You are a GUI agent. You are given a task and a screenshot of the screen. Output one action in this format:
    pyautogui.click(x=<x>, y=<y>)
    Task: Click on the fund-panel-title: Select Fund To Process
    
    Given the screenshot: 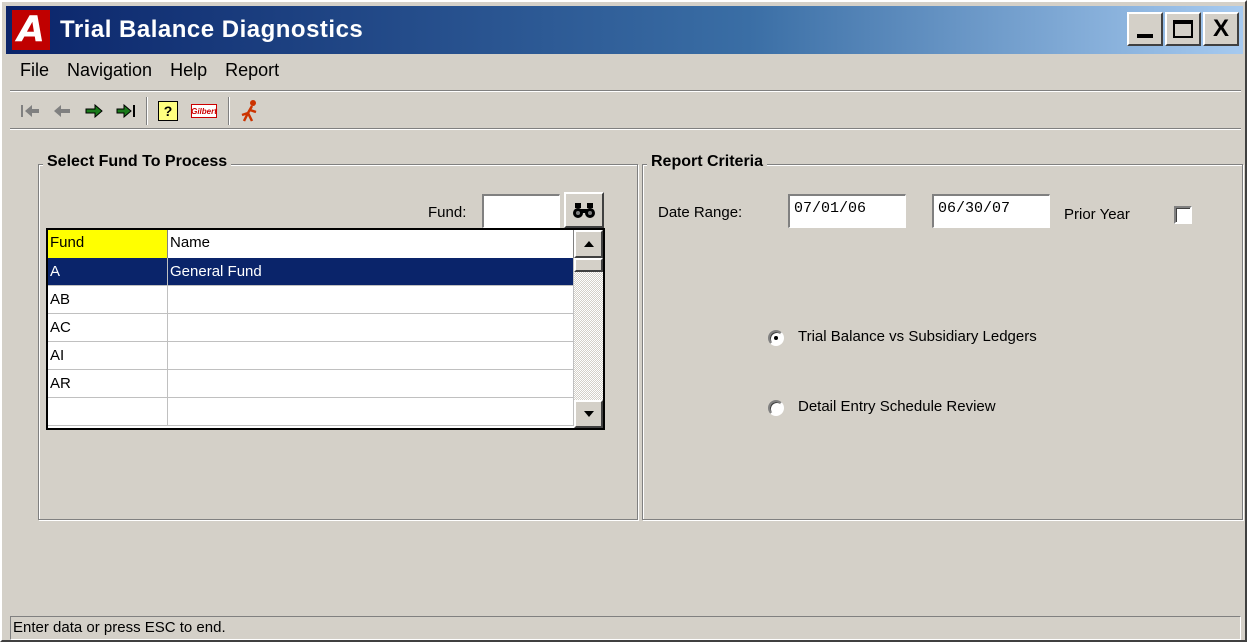 What is the action you would take?
    pyautogui.click(x=137, y=162)
    